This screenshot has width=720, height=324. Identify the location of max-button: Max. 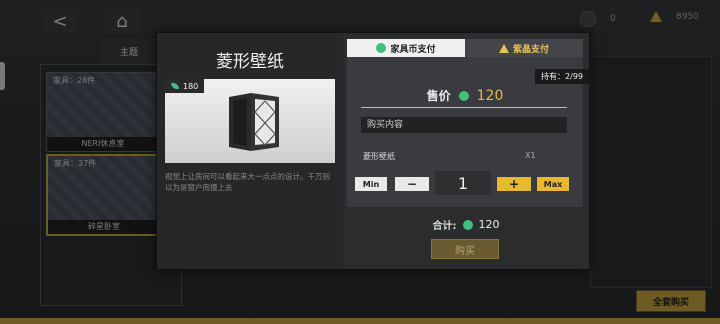
(553, 184).